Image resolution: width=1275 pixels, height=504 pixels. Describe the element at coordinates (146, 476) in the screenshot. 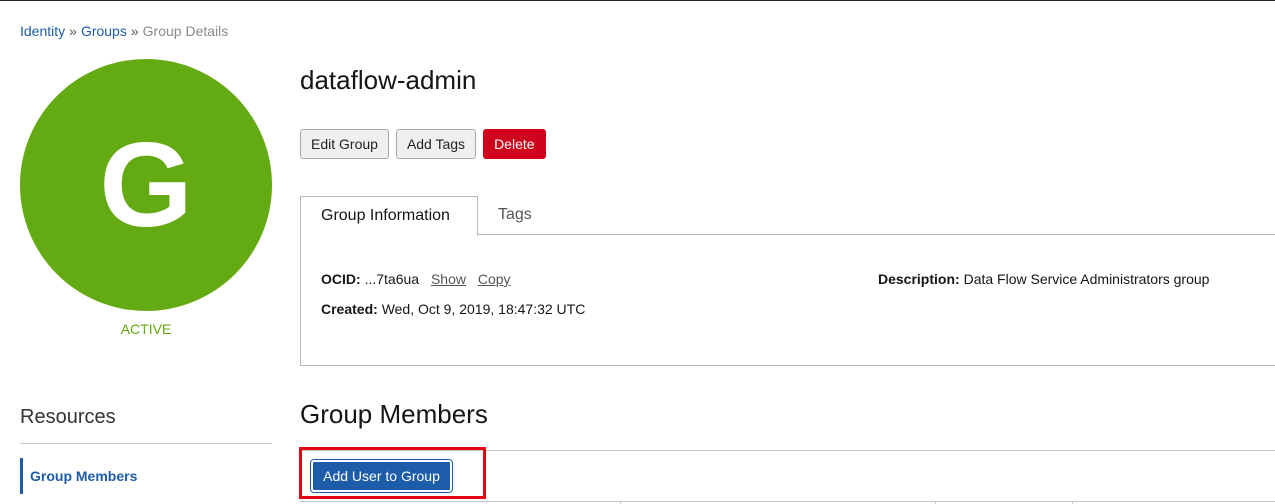

I see `resources-item-group-members: Group Members` at that location.